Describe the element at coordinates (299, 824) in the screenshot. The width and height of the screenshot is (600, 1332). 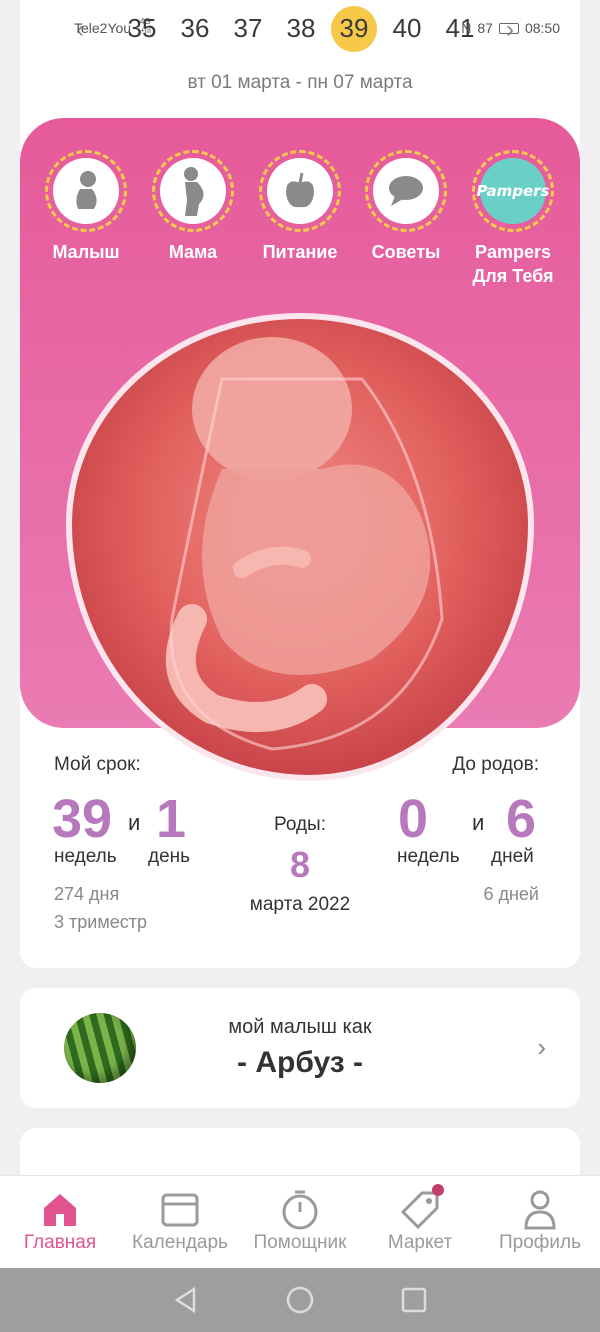
I see `birth-label: Роды:` at that location.